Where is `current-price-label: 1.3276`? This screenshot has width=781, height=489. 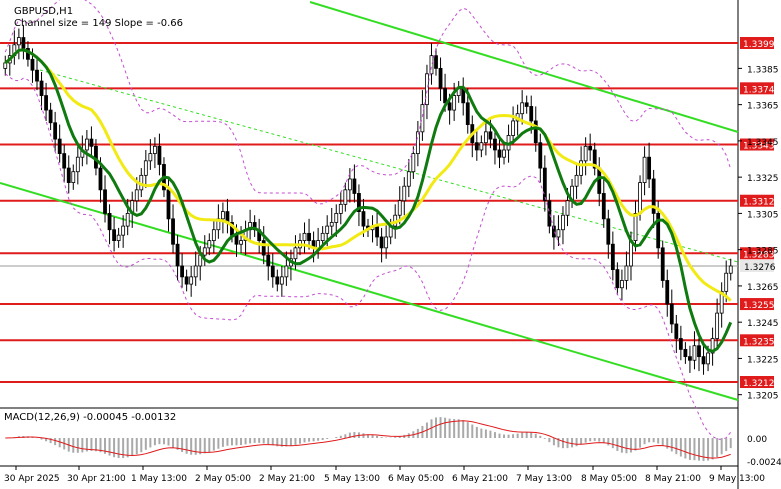 current-price-label: 1.3276 is located at coordinates (760, 268).